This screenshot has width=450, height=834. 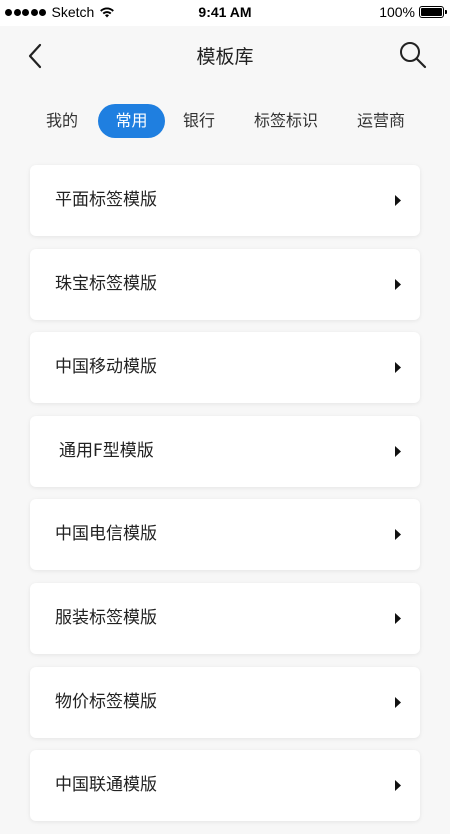 What do you see at coordinates (286, 121) in the screenshot?
I see `tab-labels: 标签标识` at bounding box center [286, 121].